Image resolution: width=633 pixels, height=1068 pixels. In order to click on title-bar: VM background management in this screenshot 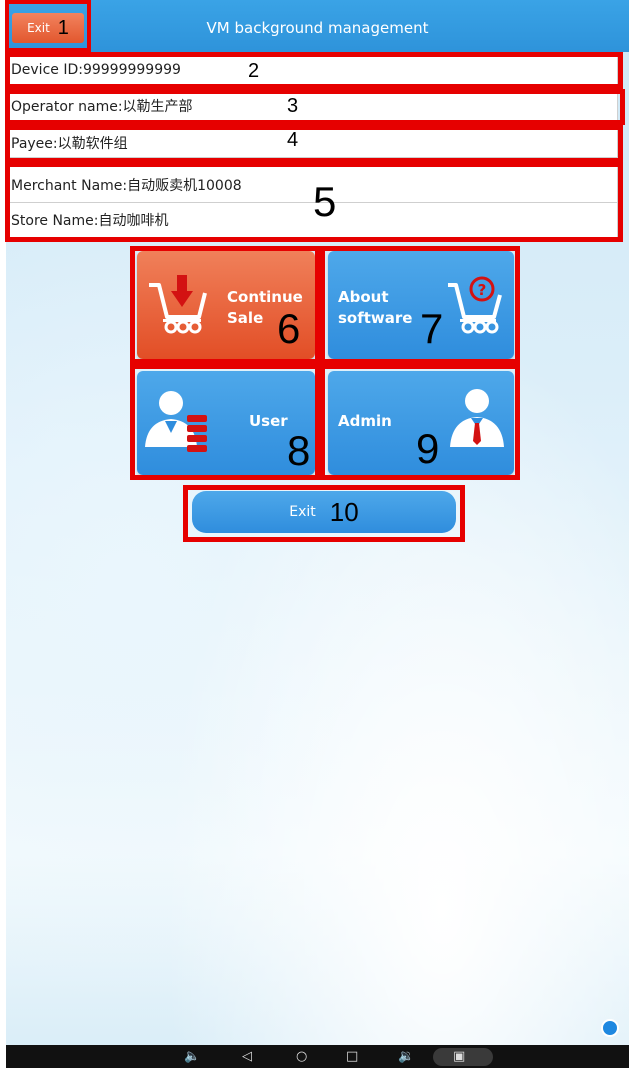, I will do `click(317, 26)`.